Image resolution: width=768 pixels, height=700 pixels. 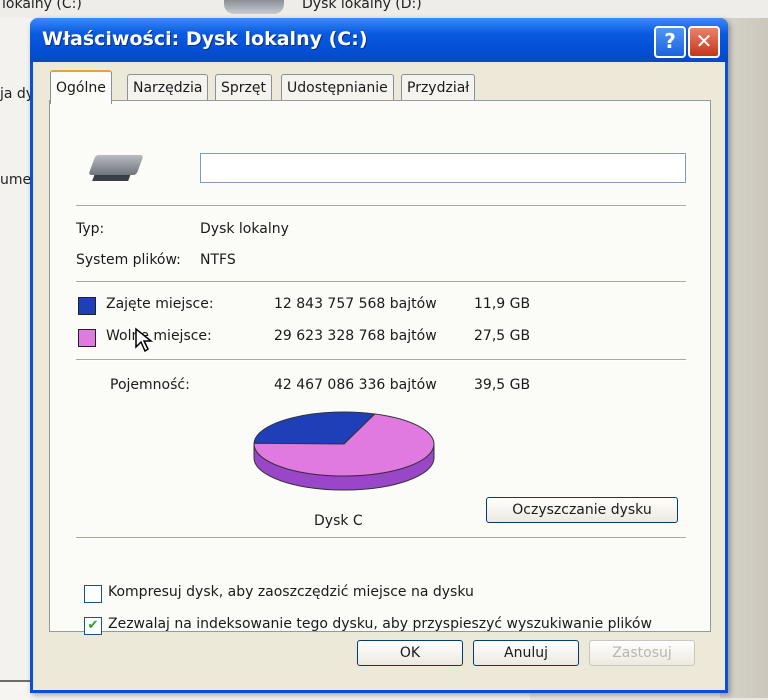 What do you see at coordinates (582, 510) in the screenshot?
I see `disk-cleanup-button: Oczyszczanie dysku` at bounding box center [582, 510].